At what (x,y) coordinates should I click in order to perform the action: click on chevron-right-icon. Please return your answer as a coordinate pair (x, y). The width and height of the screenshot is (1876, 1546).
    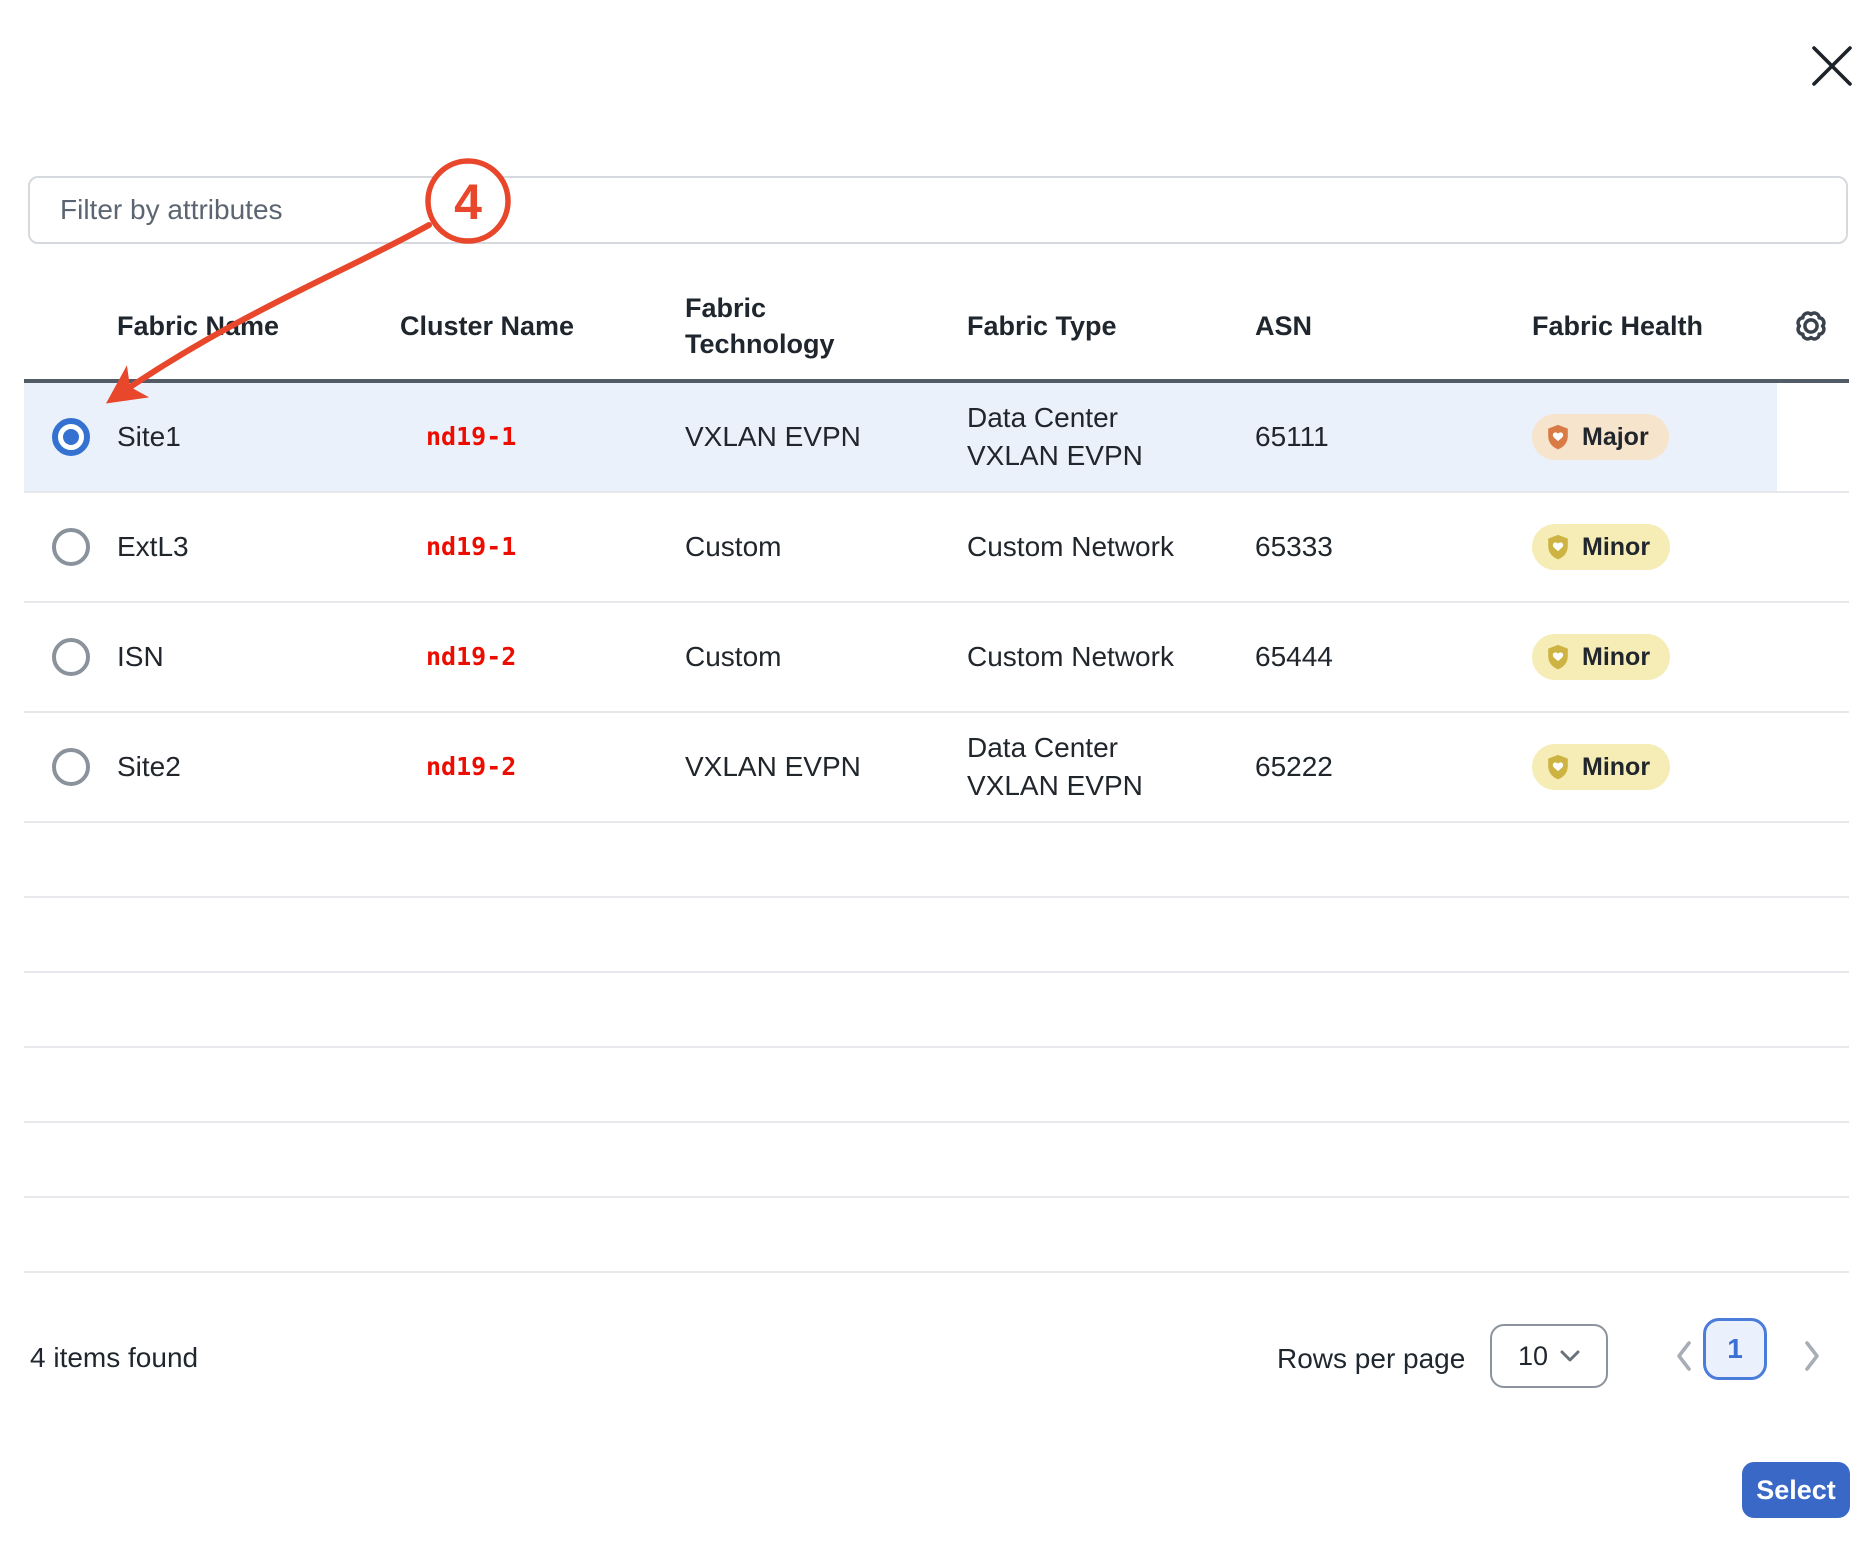
    Looking at the image, I should click on (1812, 1356).